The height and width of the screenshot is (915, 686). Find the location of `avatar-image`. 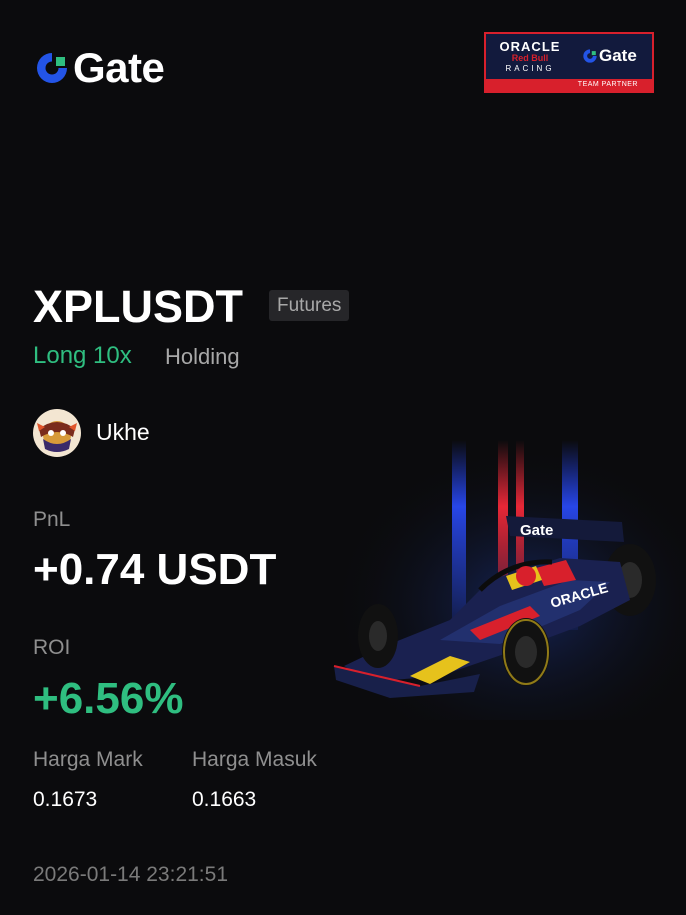

avatar-image is located at coordinates (57, 433).